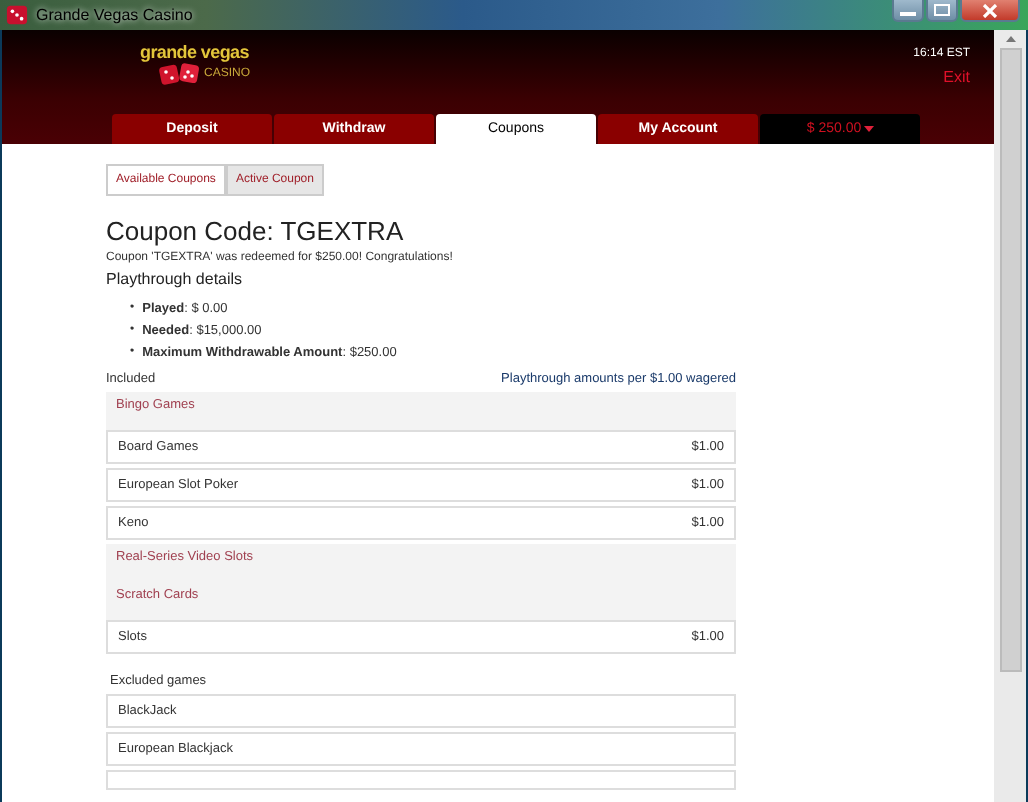  What do you see at coordinates (194, 53) in the screenshot?
I see `logo-text: grande vegas` at bounding box center [194, 53].